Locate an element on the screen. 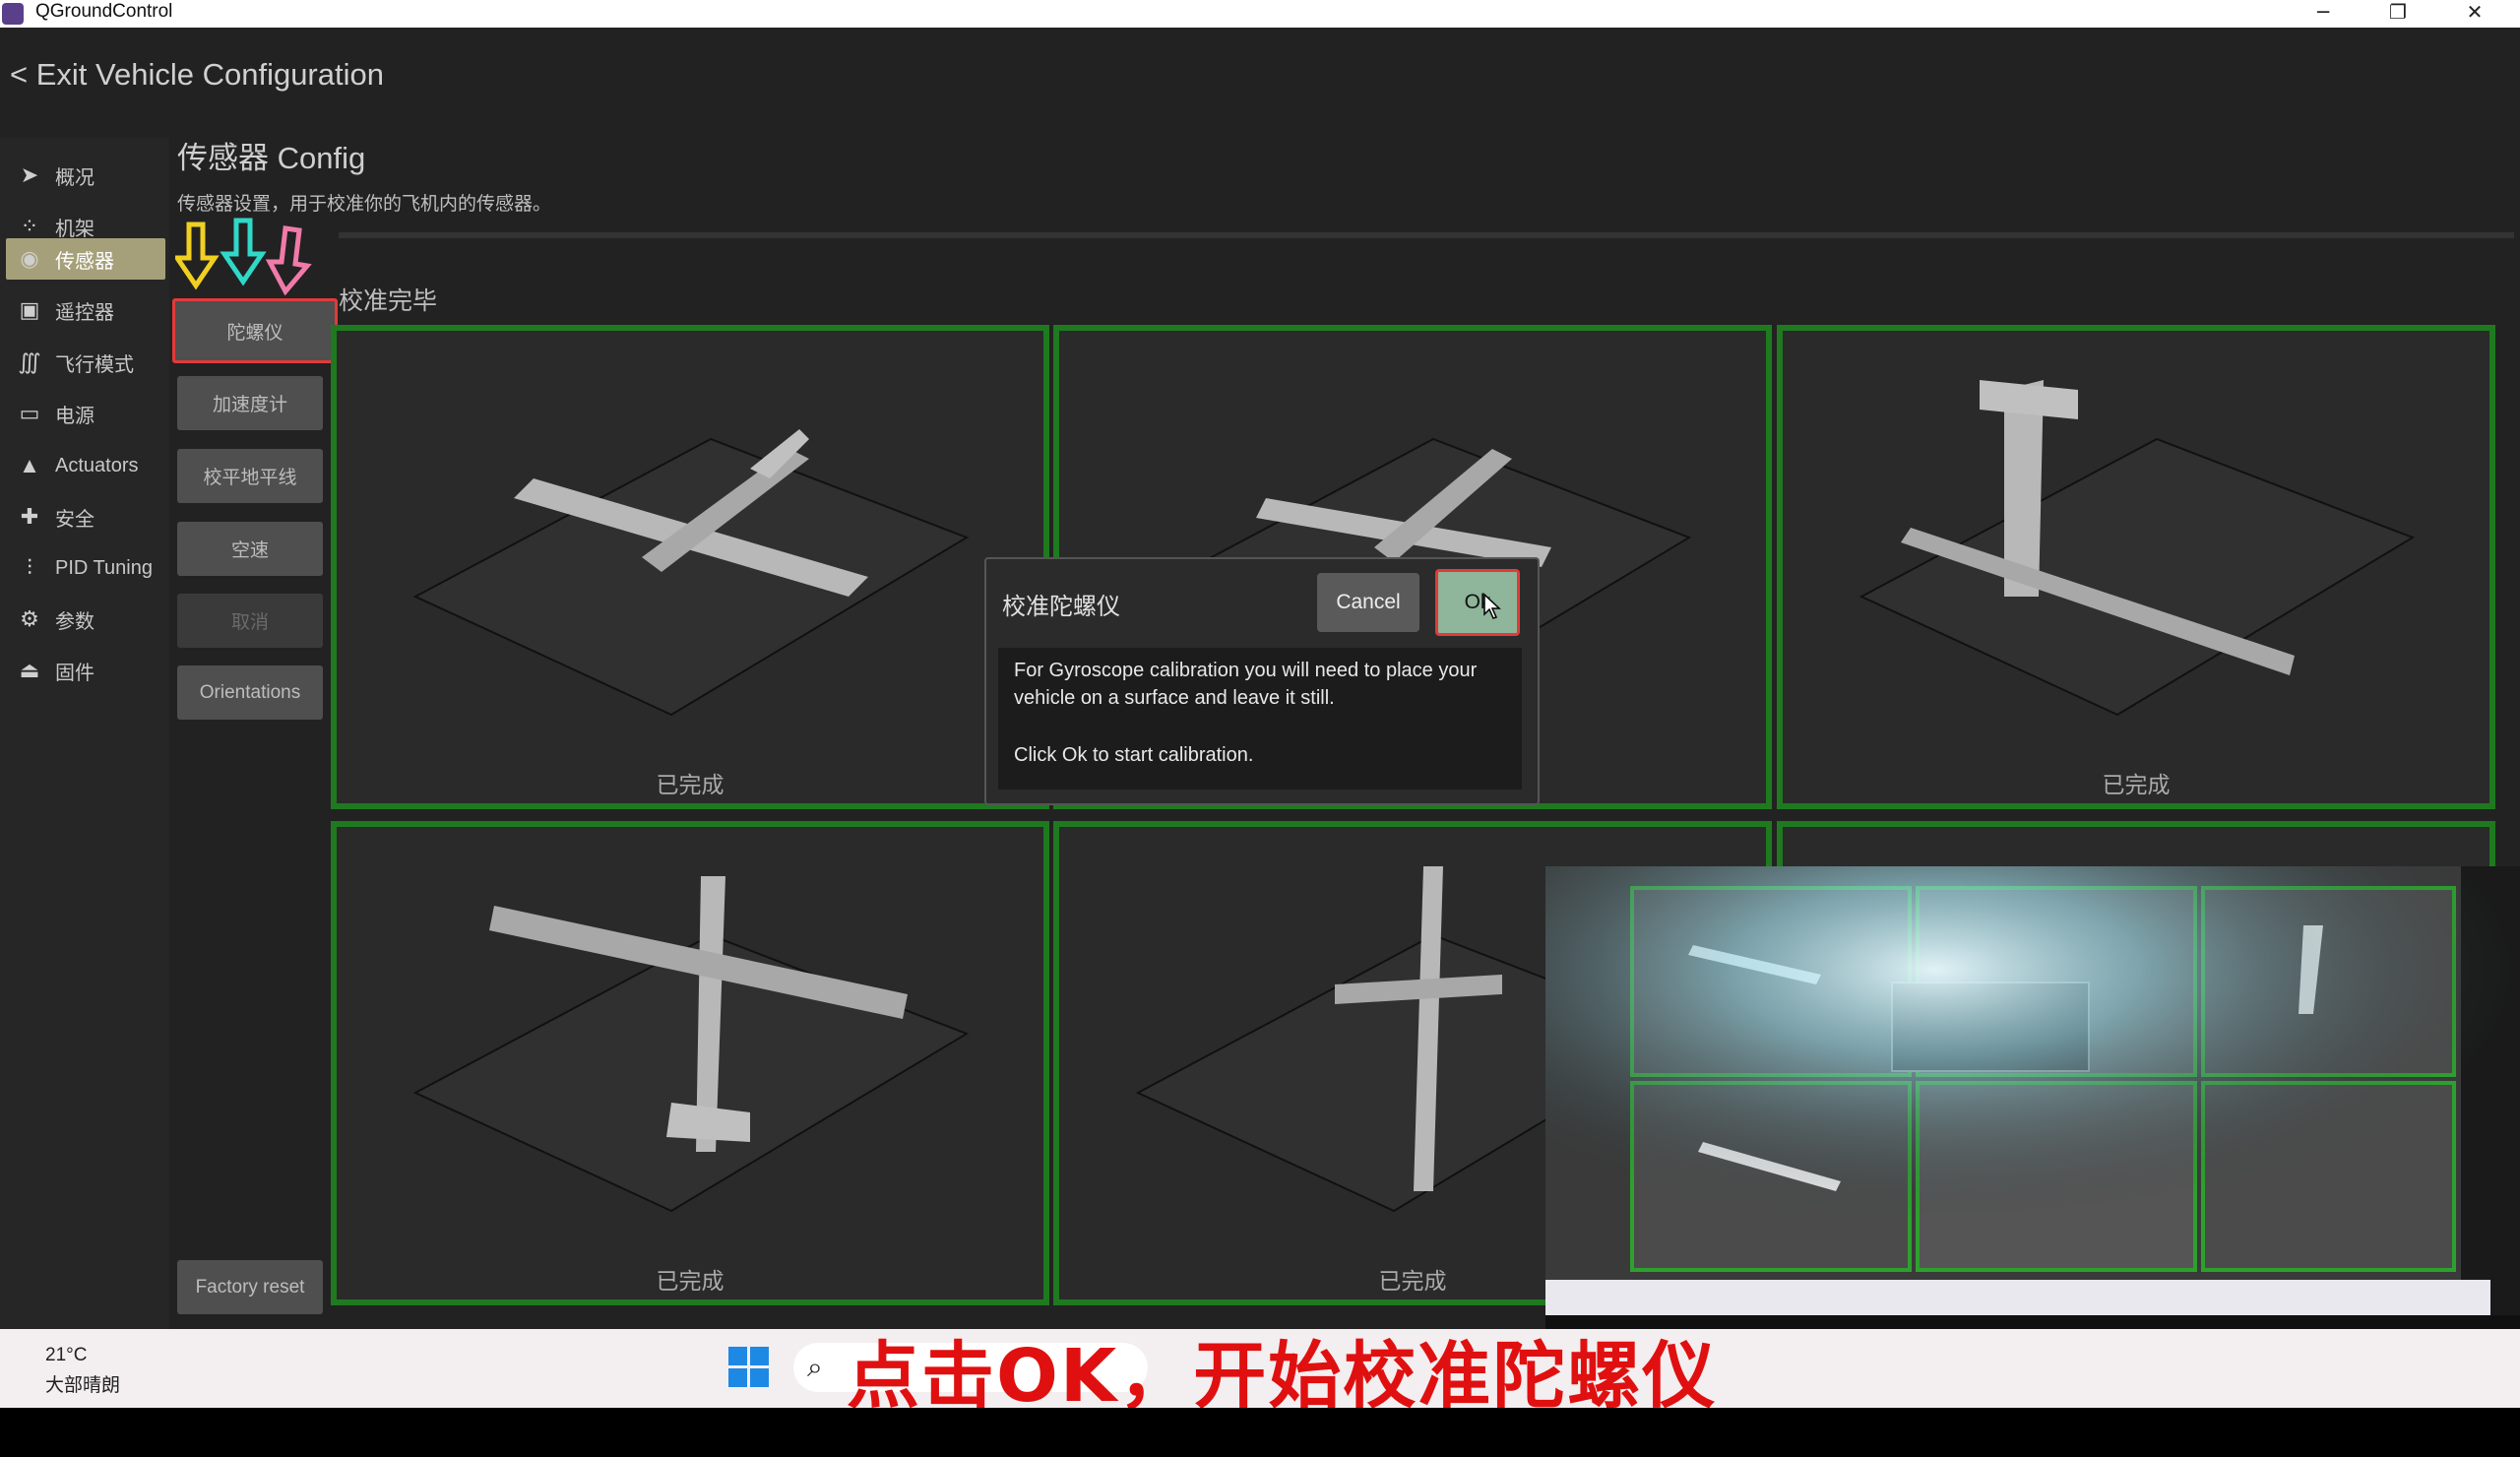 The image size is (2520, 1457). cyan-arrow-icon is located at coordinates (243, 252).